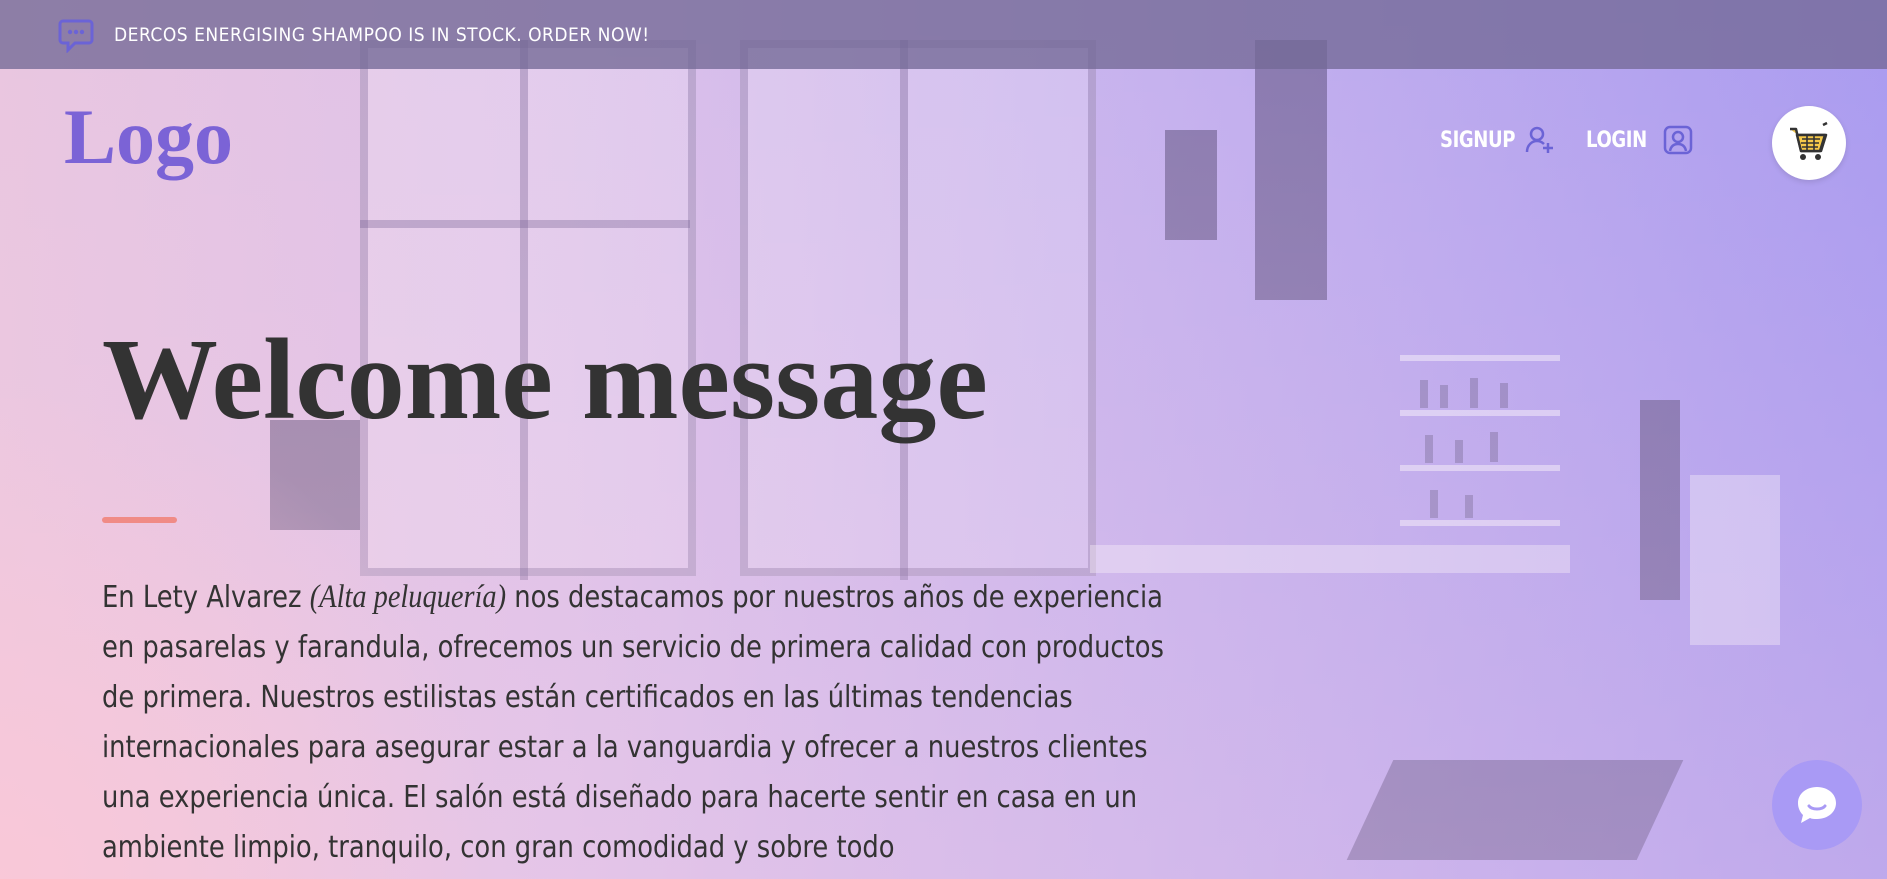 This screenshot has width=1887, height=879. I want to click on intro-emphasis: (Alta peluquería), so click(408, 597).